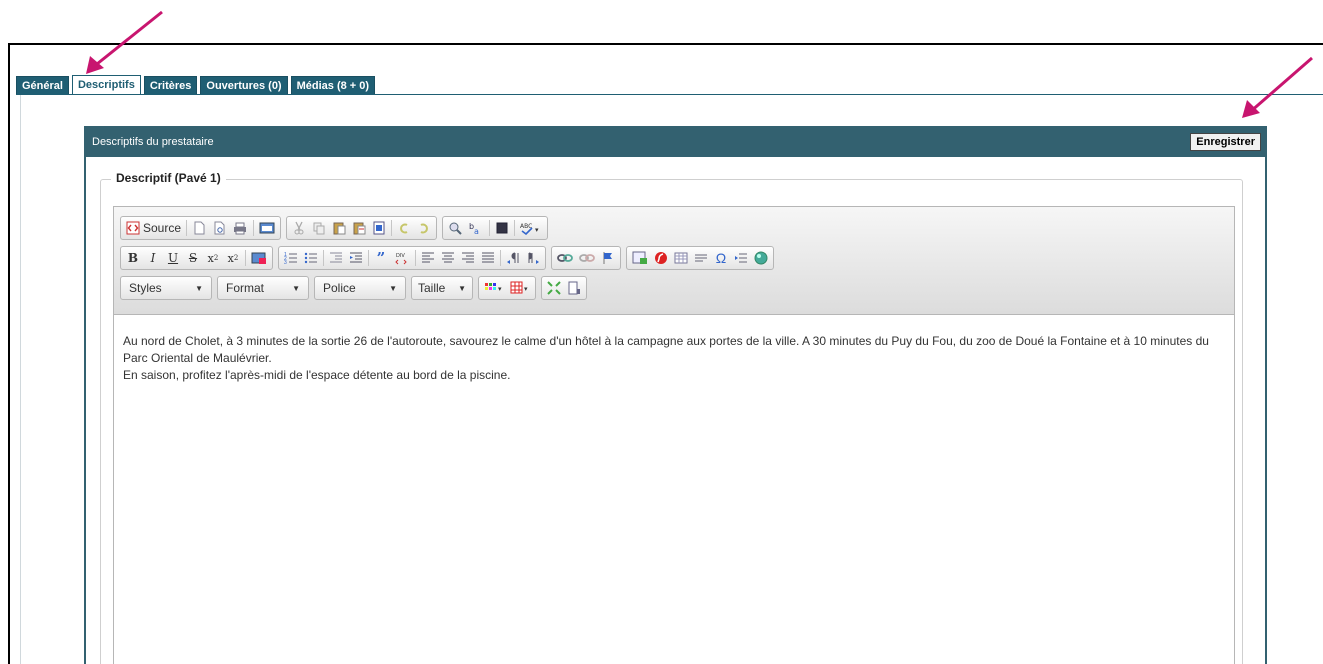 This screenshot has height=664, width=1323. Describe the element at coordinates (233, 258) in the screenshot. I see `superscript-icon: x2` at that location.